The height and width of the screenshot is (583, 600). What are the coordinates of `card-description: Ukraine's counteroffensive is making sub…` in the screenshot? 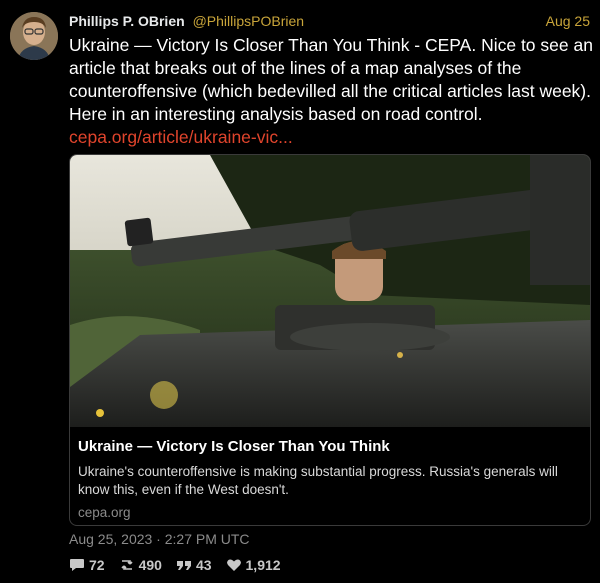 It's located at (318, 480).